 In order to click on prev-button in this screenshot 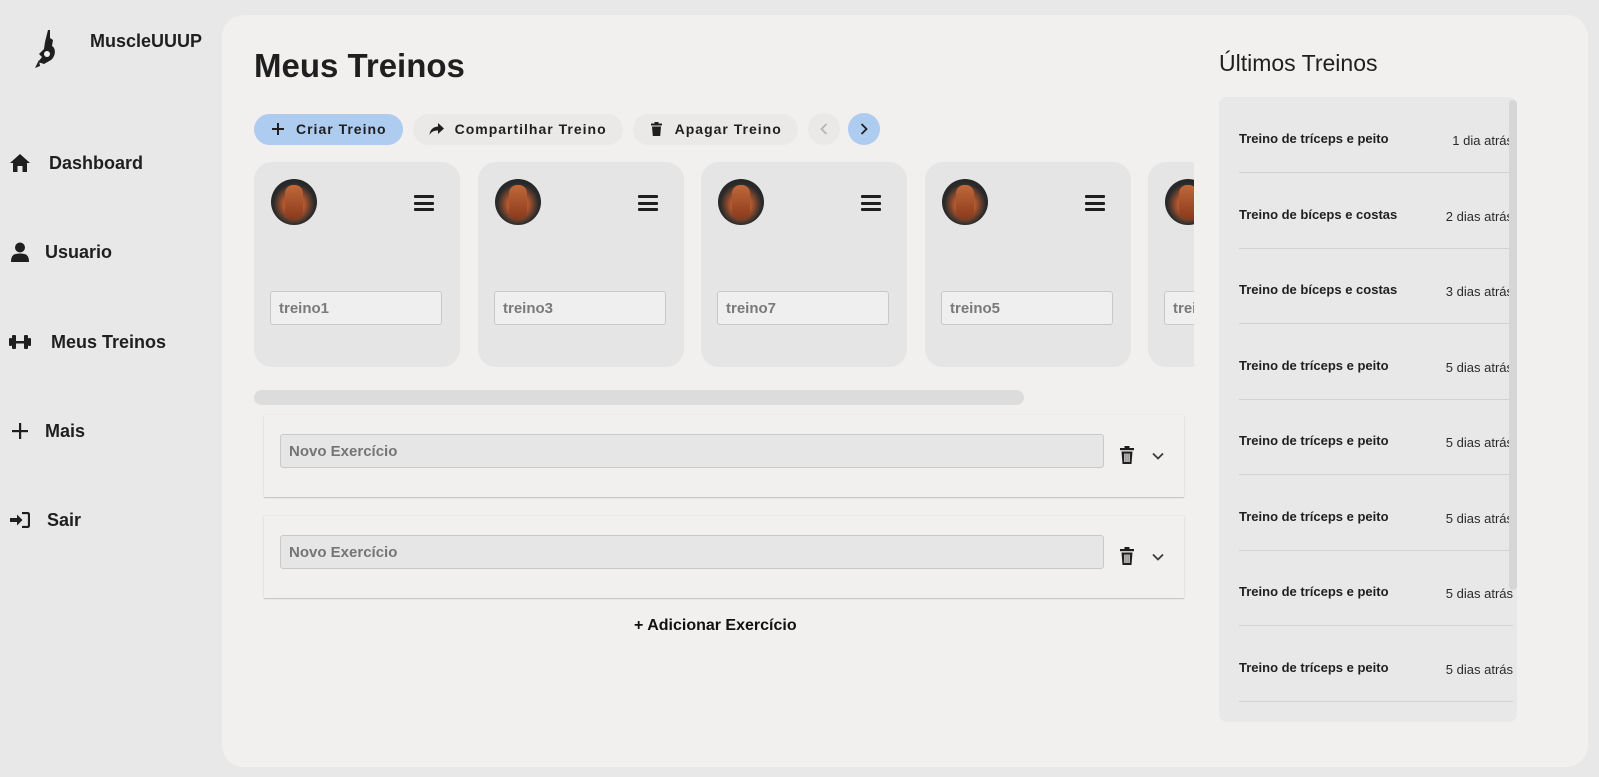, I will do `click(823, 129)`.